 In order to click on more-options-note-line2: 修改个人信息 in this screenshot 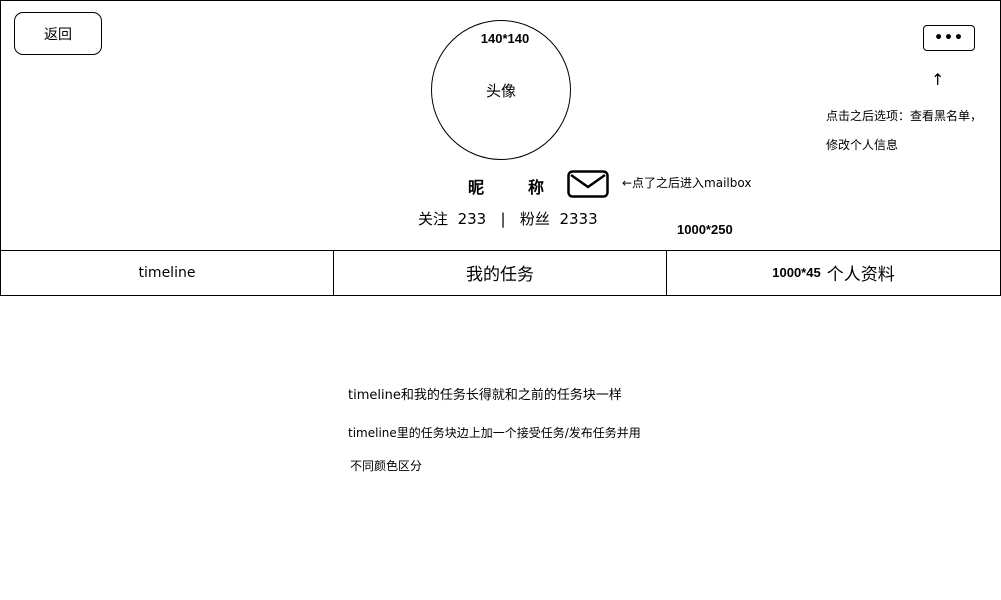, I will do `click(862, 145)`.